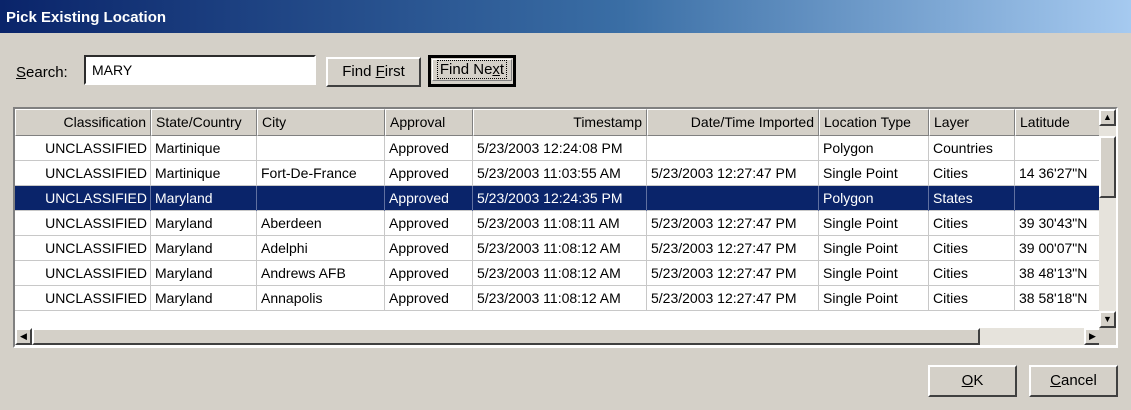  I want to click on cell-latitude: 38 48'13"N, so click(1058, 273).